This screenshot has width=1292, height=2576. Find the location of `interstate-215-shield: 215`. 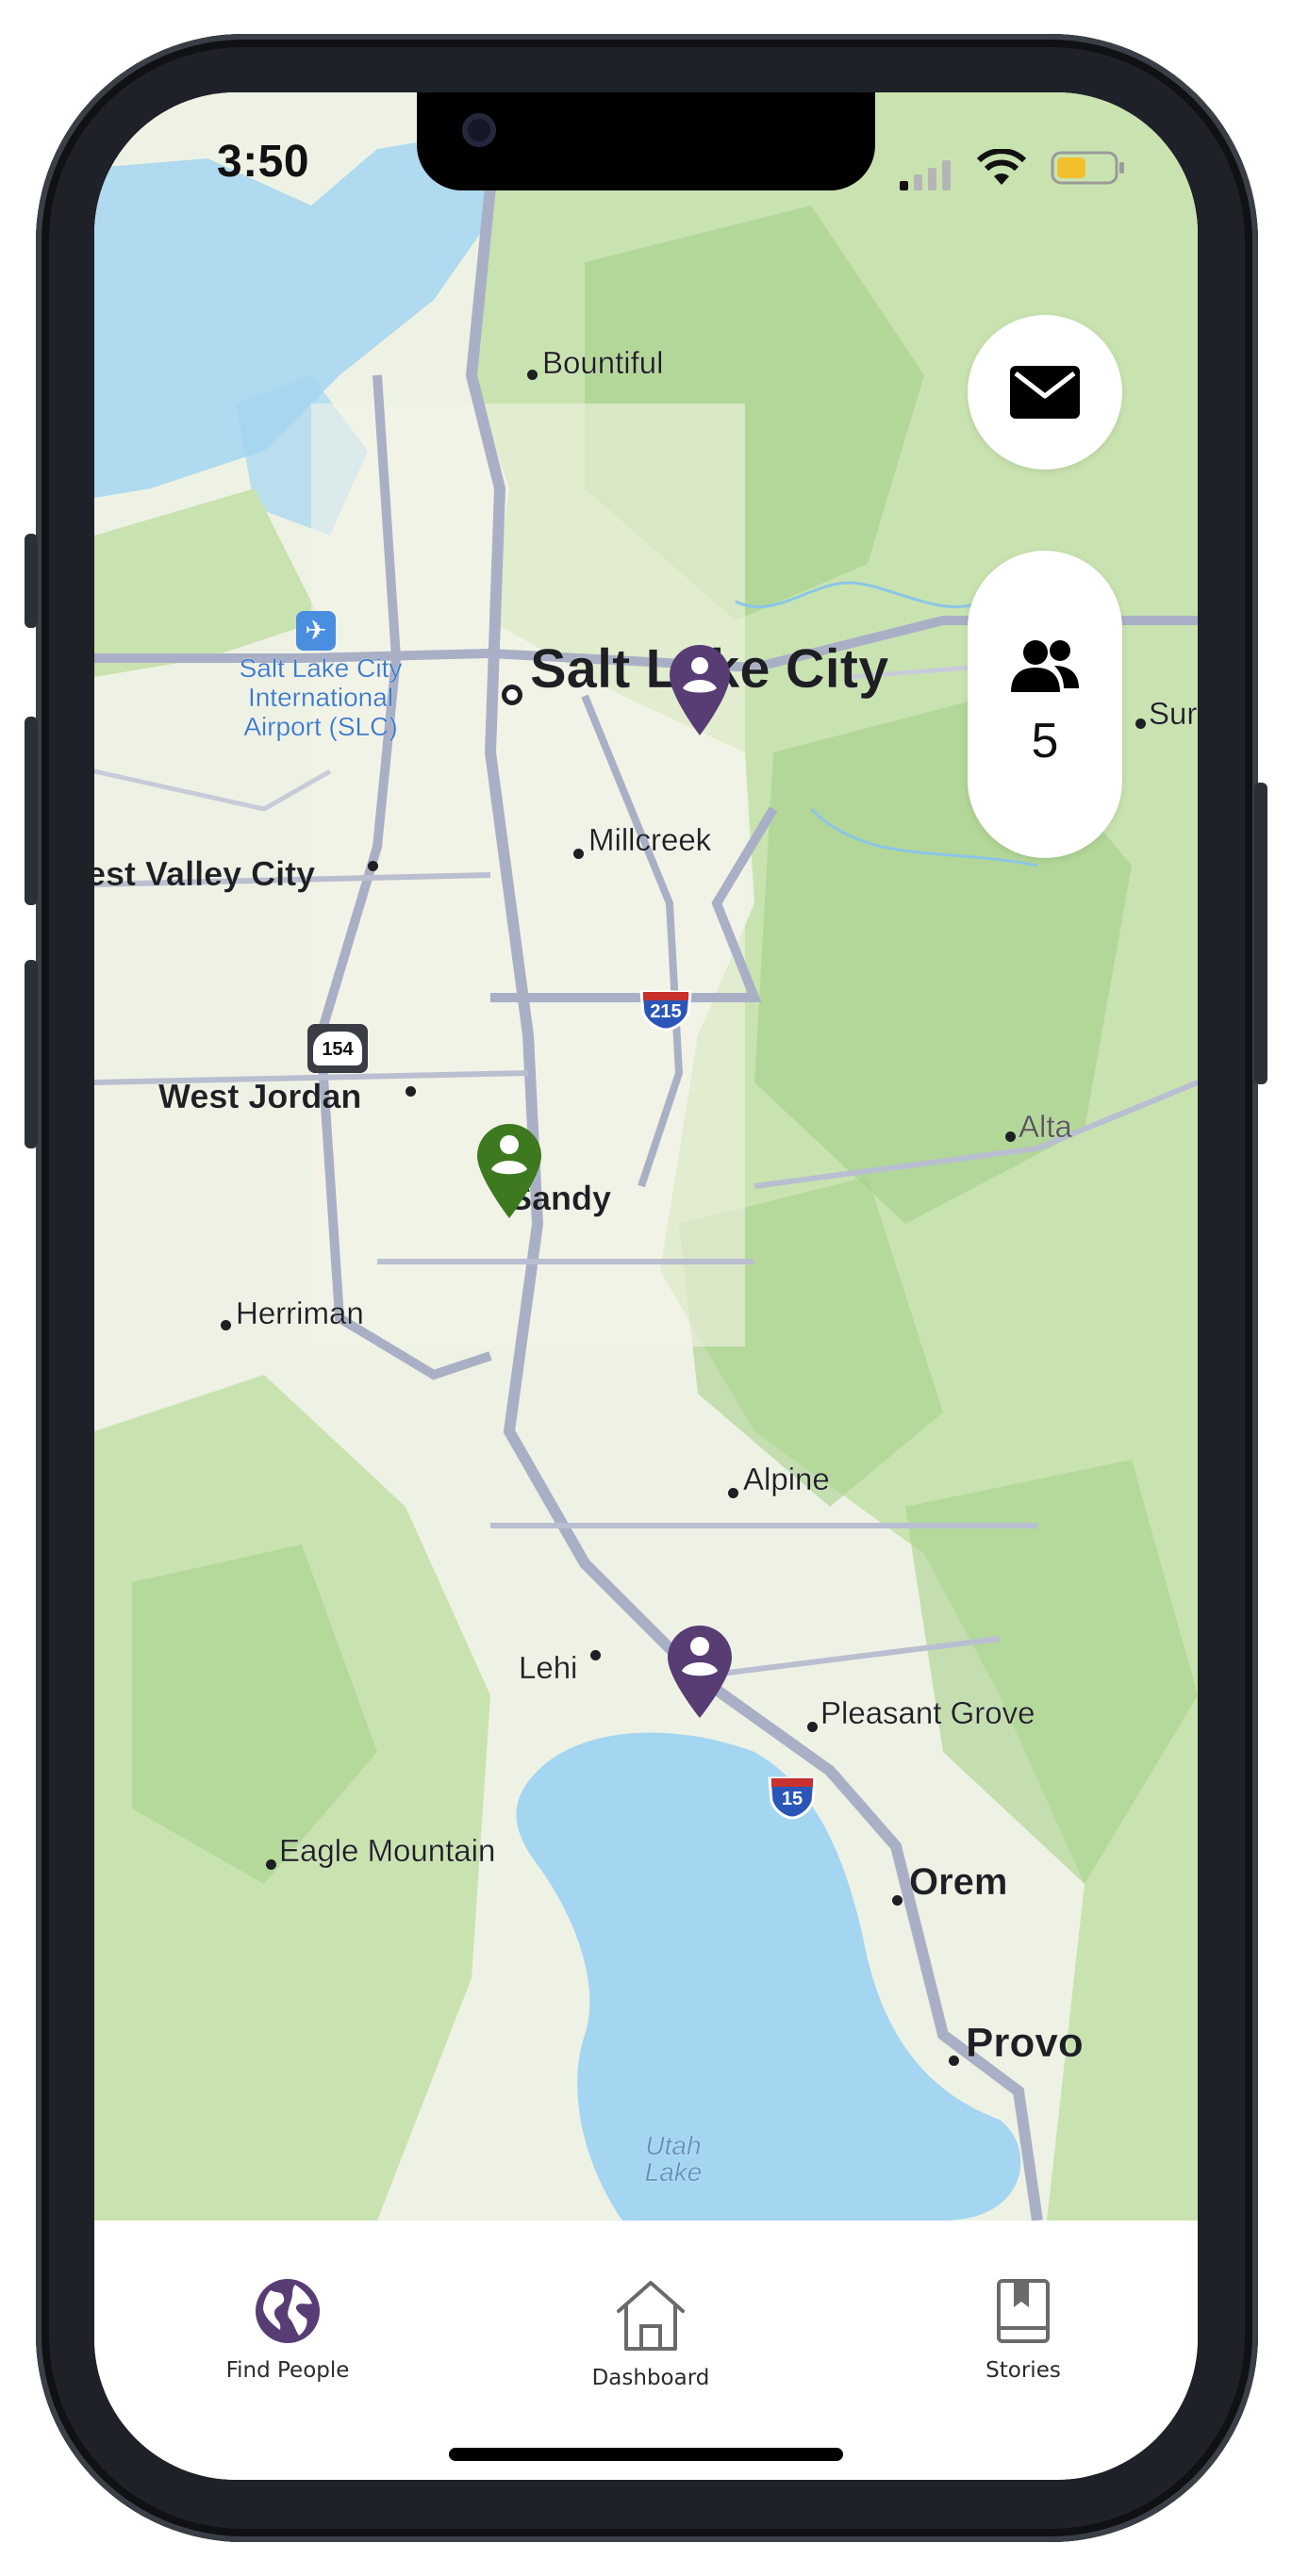

interstate-215-shield: 215 is located at coordinates (666, 1009).